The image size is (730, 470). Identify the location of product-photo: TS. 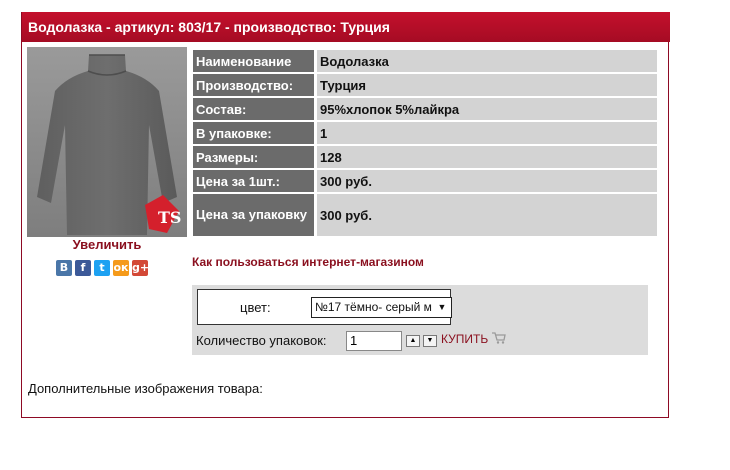
(107, 142).